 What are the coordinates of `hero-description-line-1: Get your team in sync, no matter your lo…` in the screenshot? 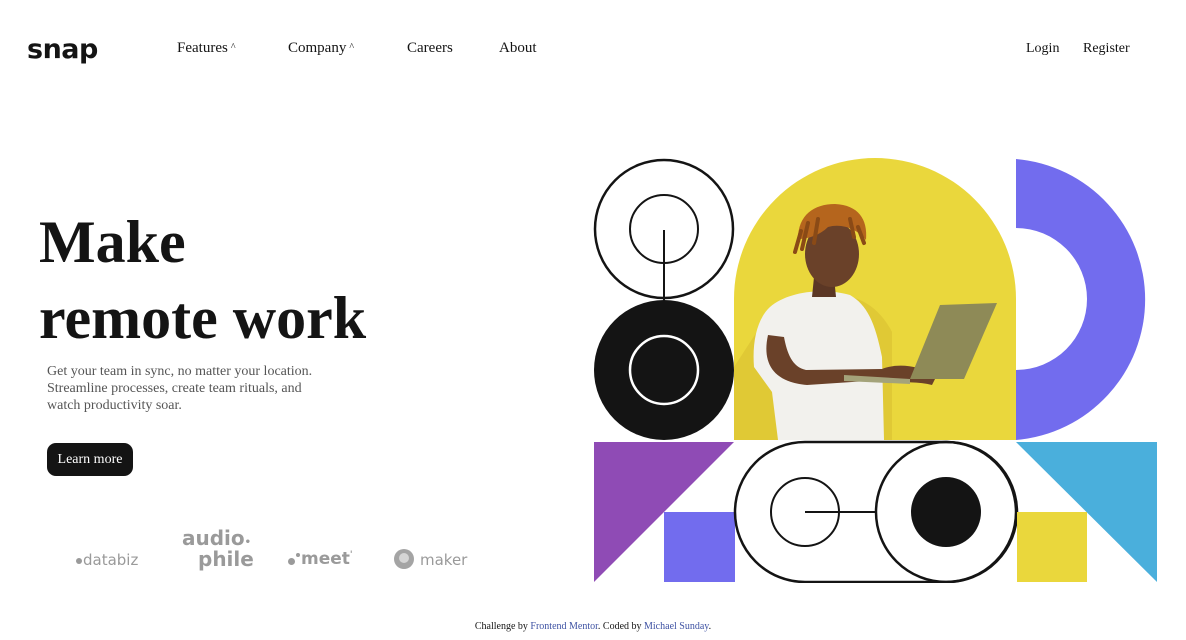 It's located at (180, 371).